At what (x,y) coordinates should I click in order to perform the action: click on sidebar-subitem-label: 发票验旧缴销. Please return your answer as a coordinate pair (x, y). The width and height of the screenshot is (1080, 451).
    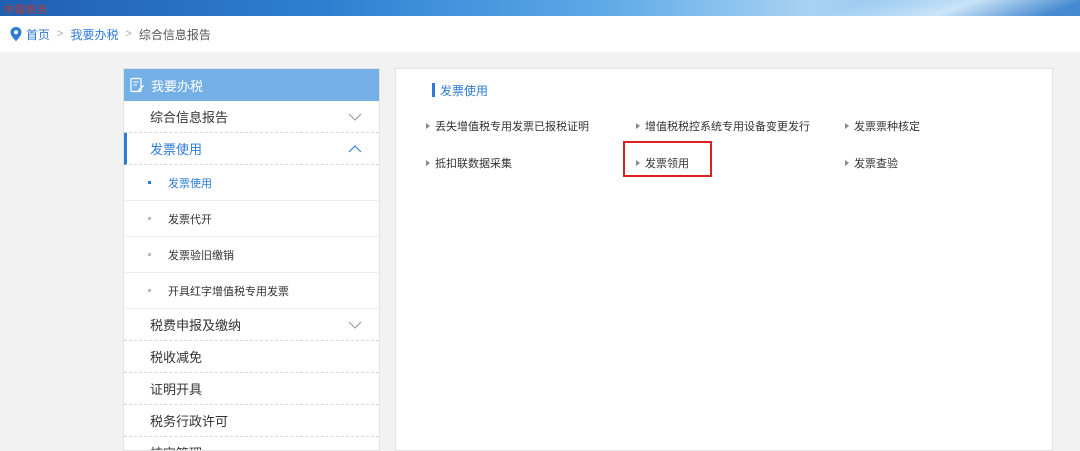
    Looking at the image, I should click on (201, 255).